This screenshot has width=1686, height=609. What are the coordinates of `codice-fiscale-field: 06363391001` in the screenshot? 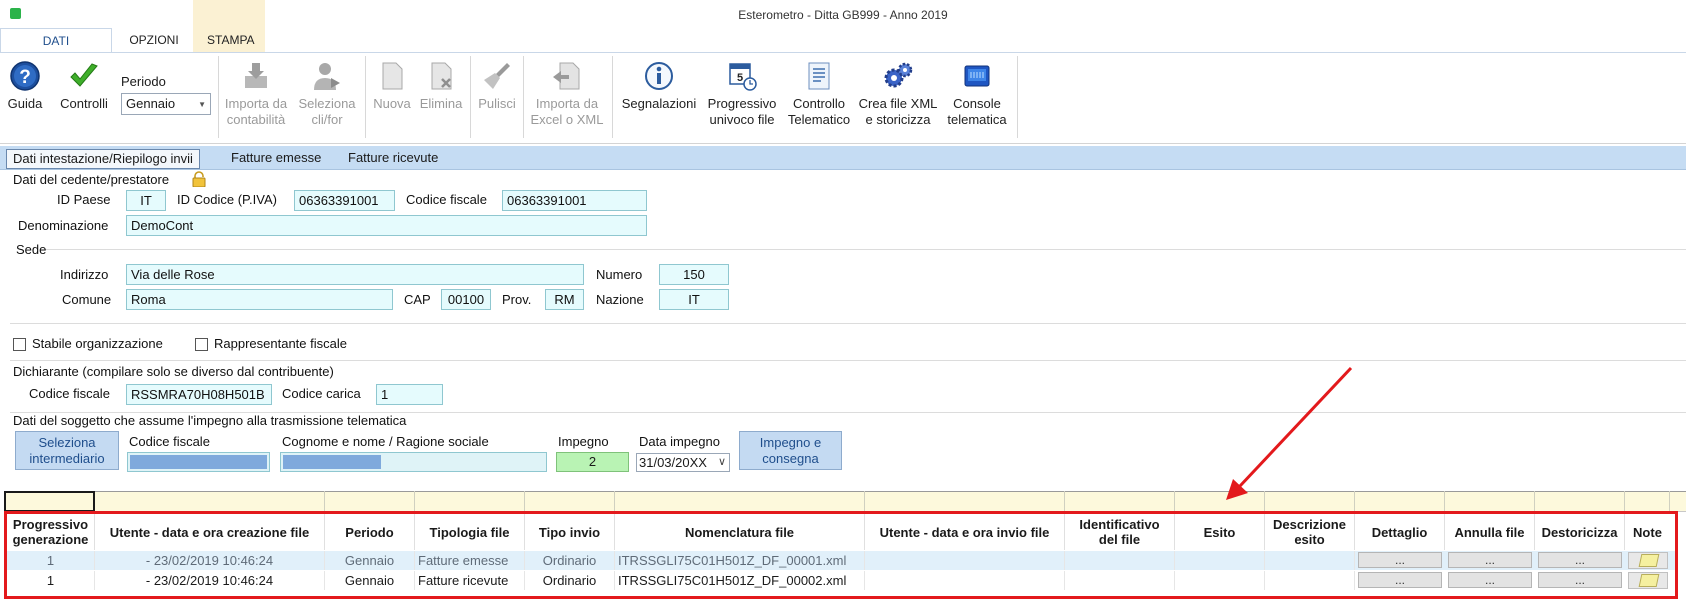 It's located at (574, 200).